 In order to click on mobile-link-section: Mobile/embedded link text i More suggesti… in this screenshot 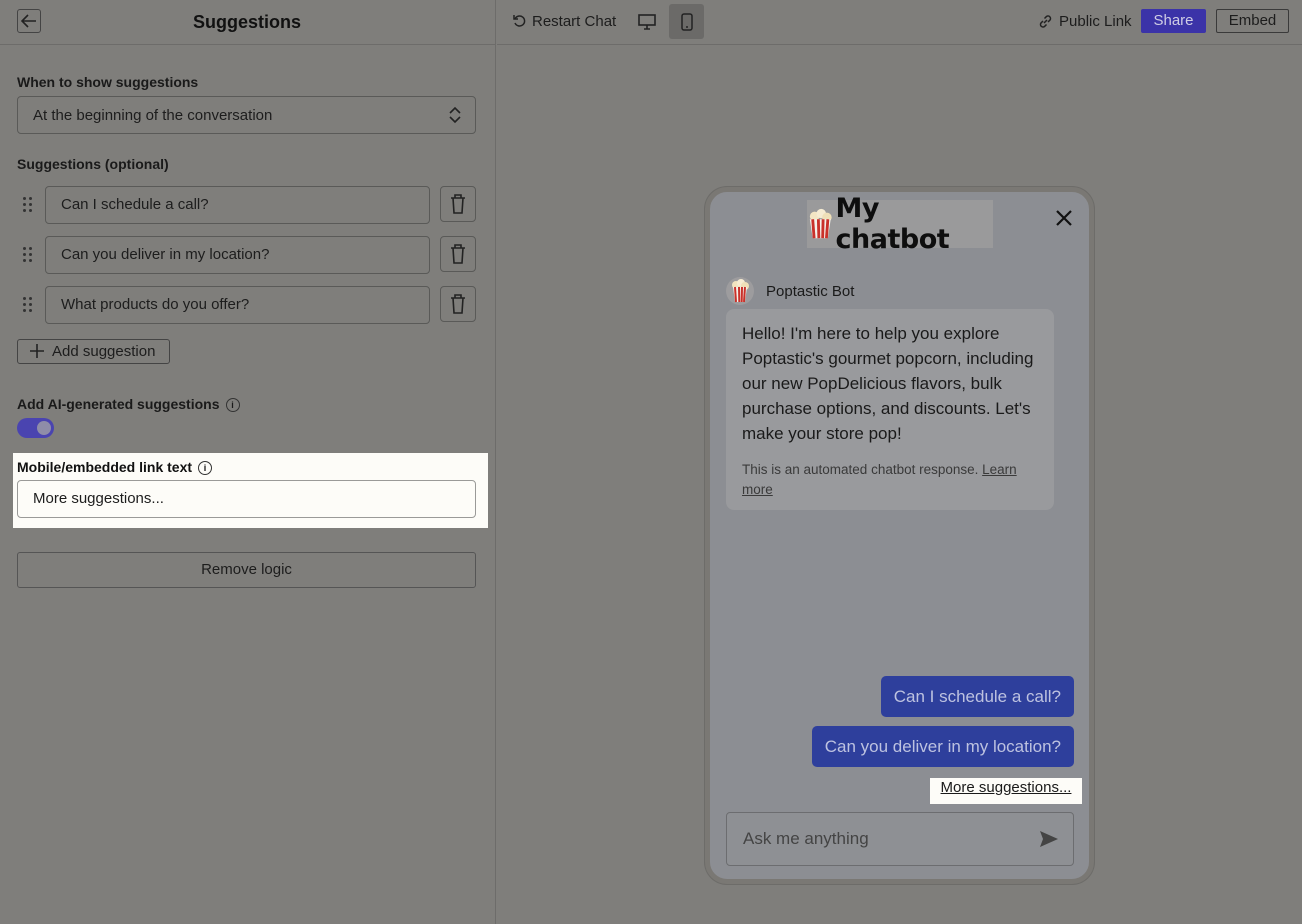, I will do `click(250, 490)`.